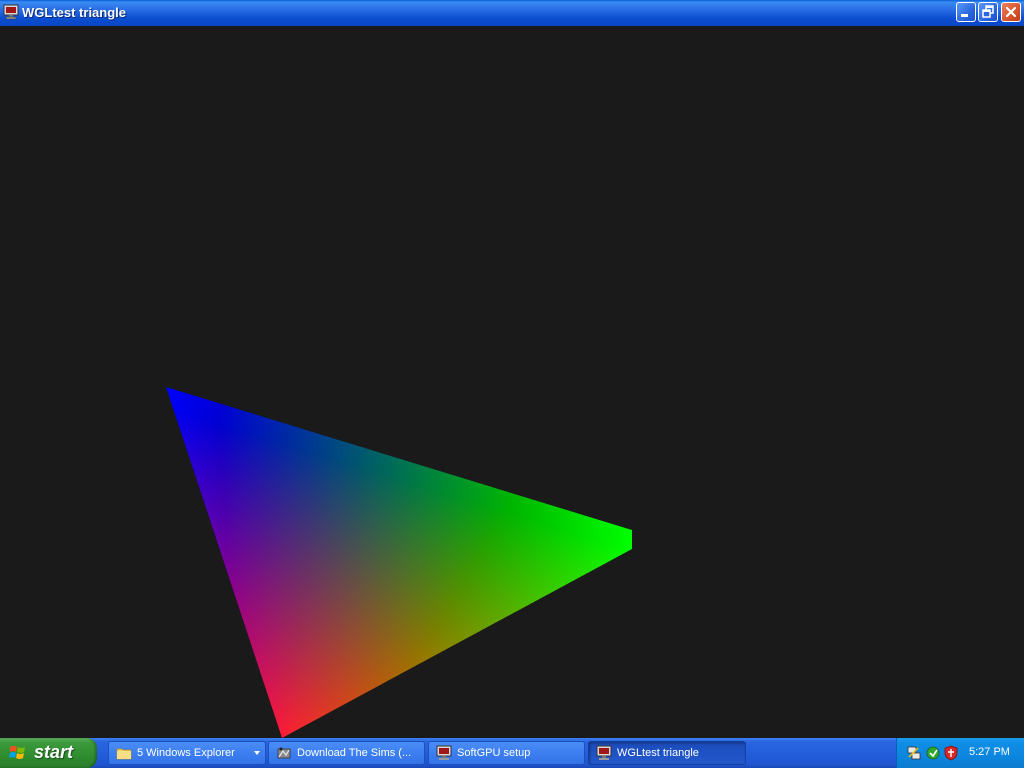  I want to click on close-button, so click(1011, 12).